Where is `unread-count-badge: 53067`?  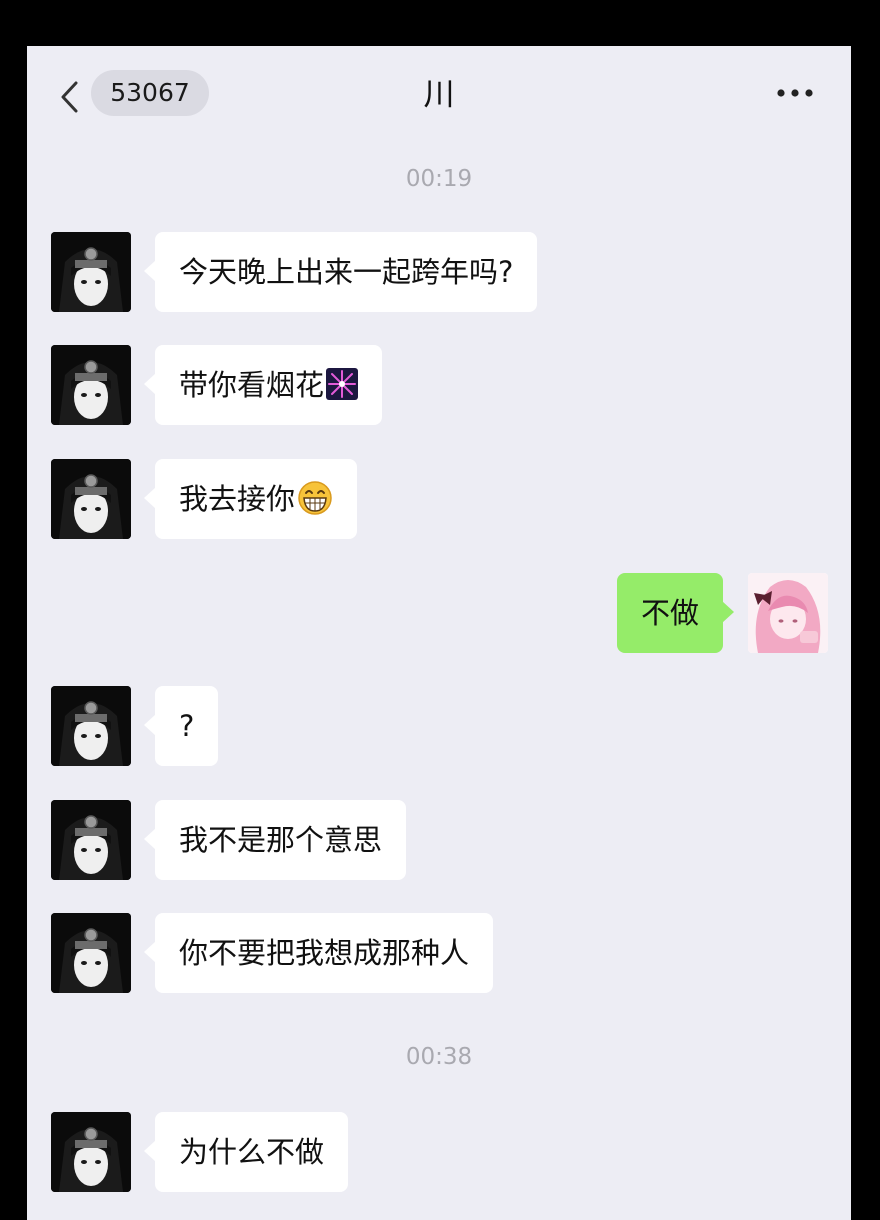 unread-count-badge: 53067 is located at coordinates (150, 93).